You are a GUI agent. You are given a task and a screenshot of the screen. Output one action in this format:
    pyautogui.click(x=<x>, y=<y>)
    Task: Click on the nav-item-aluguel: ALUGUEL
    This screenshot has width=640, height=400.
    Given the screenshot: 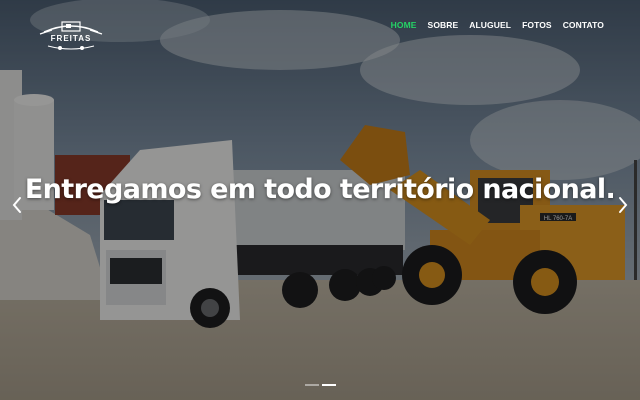 What is the action you would take?
    pyautogui.click(x=490, y=25)
    